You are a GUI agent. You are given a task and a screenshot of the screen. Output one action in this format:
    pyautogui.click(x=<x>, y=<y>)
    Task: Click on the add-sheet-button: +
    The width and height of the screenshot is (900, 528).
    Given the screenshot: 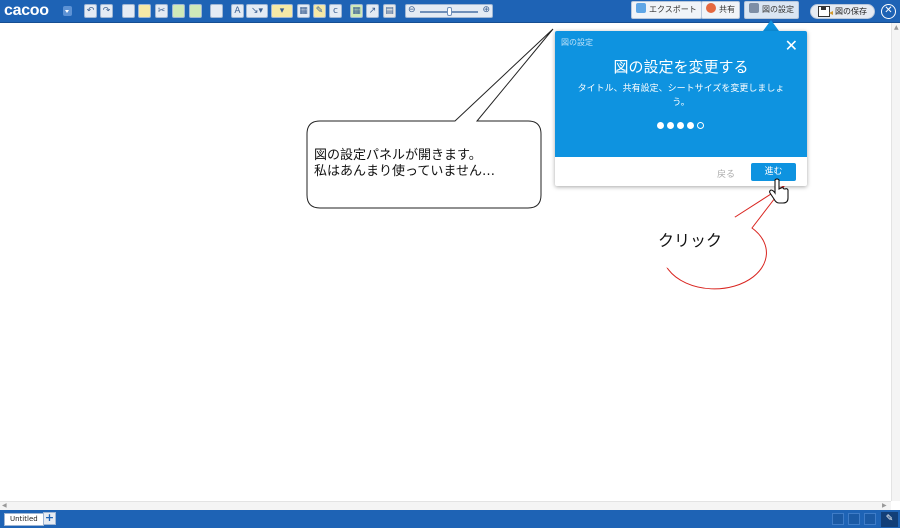 What is the action you would take?
    pyautogui.click(x=49, y=518)
    